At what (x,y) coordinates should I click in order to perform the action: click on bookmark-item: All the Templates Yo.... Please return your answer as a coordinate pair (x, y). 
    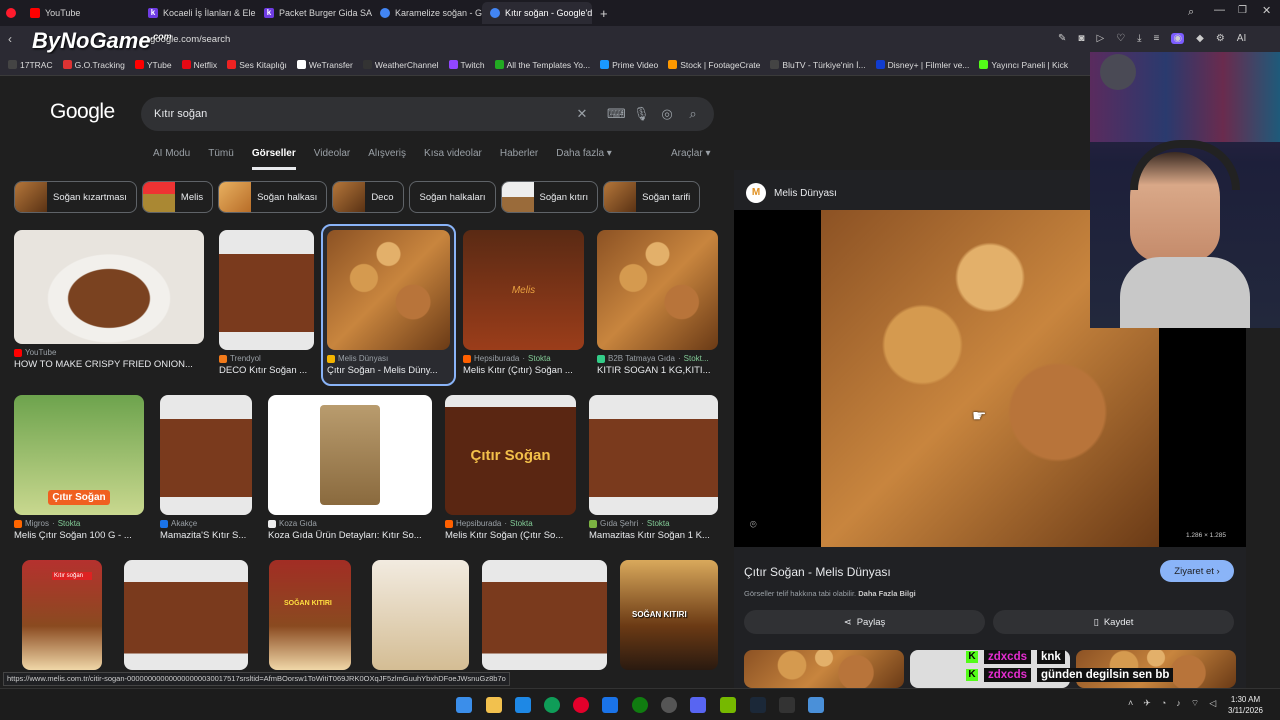
    Looking at the image, I should click on (542, 65).